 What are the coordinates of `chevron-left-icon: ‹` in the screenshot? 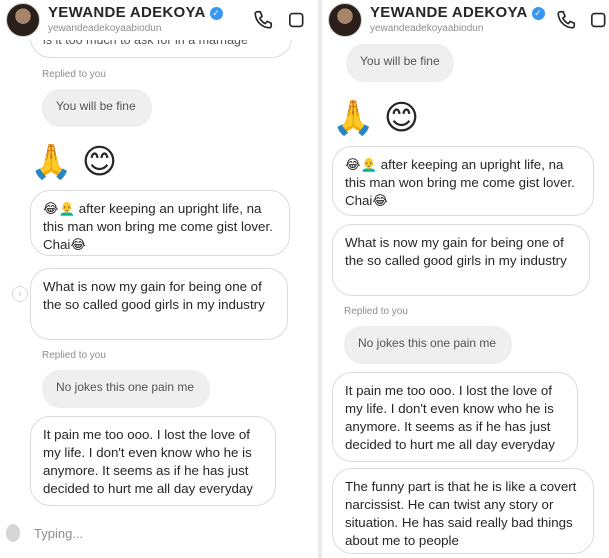 It's located at (20, 294).